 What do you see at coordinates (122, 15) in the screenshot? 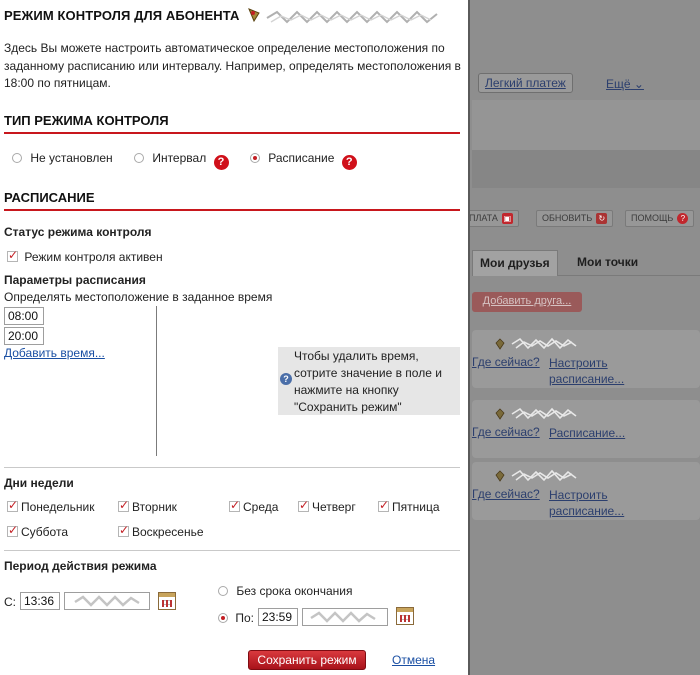
I see `dialog-title: РЕЖИМ КОНТРОЛЯ ДЛЯ АБОНЕНТА` at bounding box center [122, 15].